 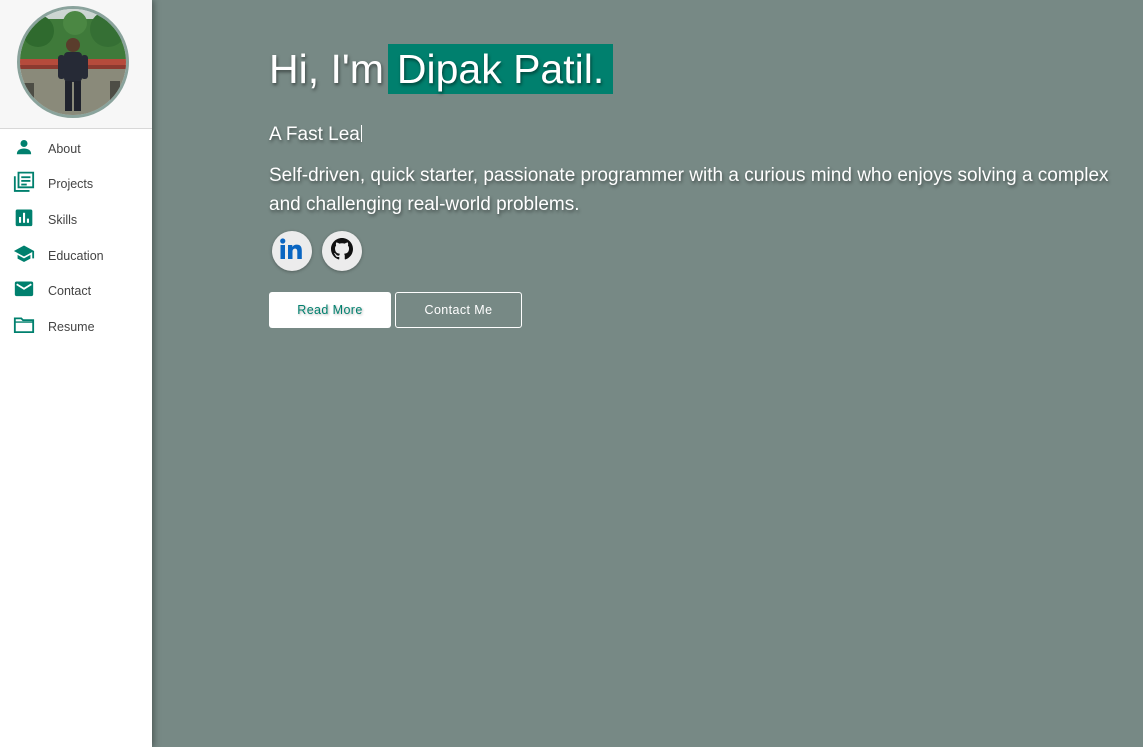 I want to click on avatar-header, so click(x=76, y=64).